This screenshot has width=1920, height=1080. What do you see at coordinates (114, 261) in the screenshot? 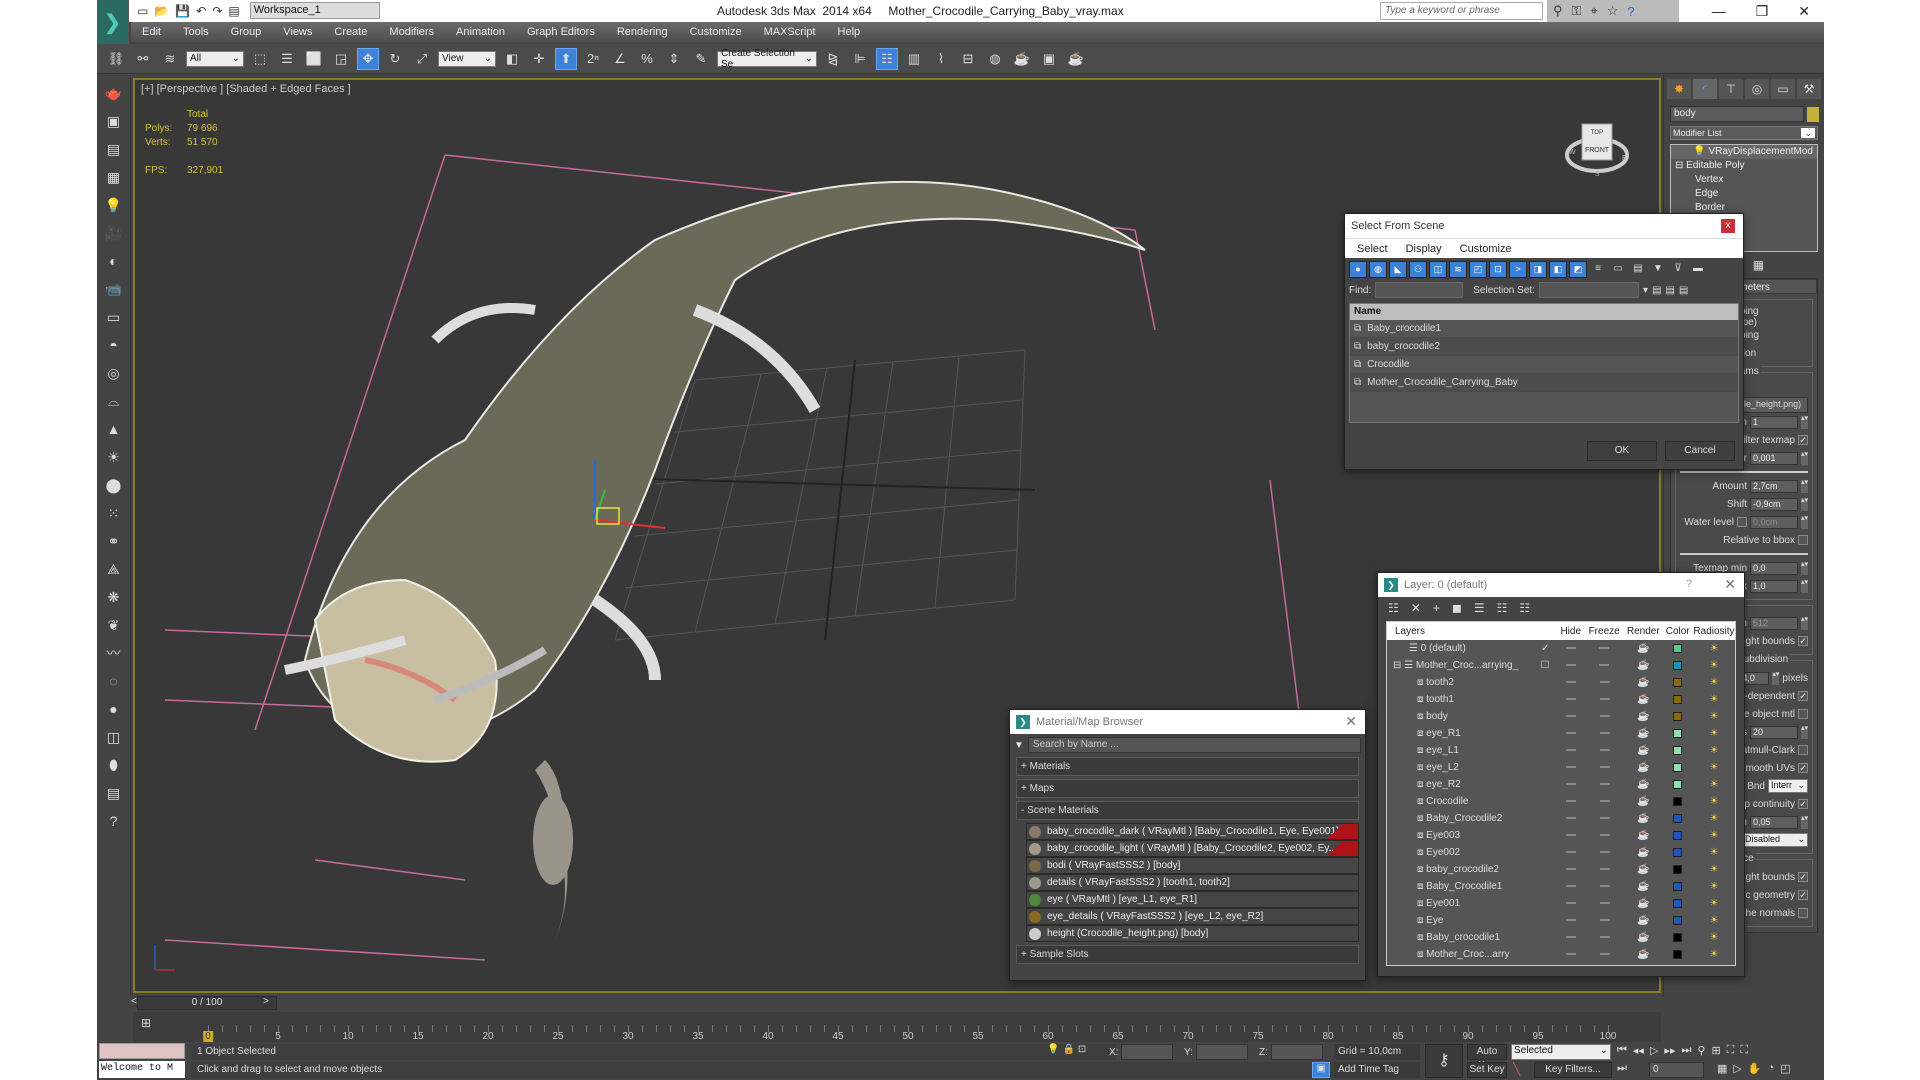
I see `camera-alt-icon: ◐` at bounding box center [114, 261].